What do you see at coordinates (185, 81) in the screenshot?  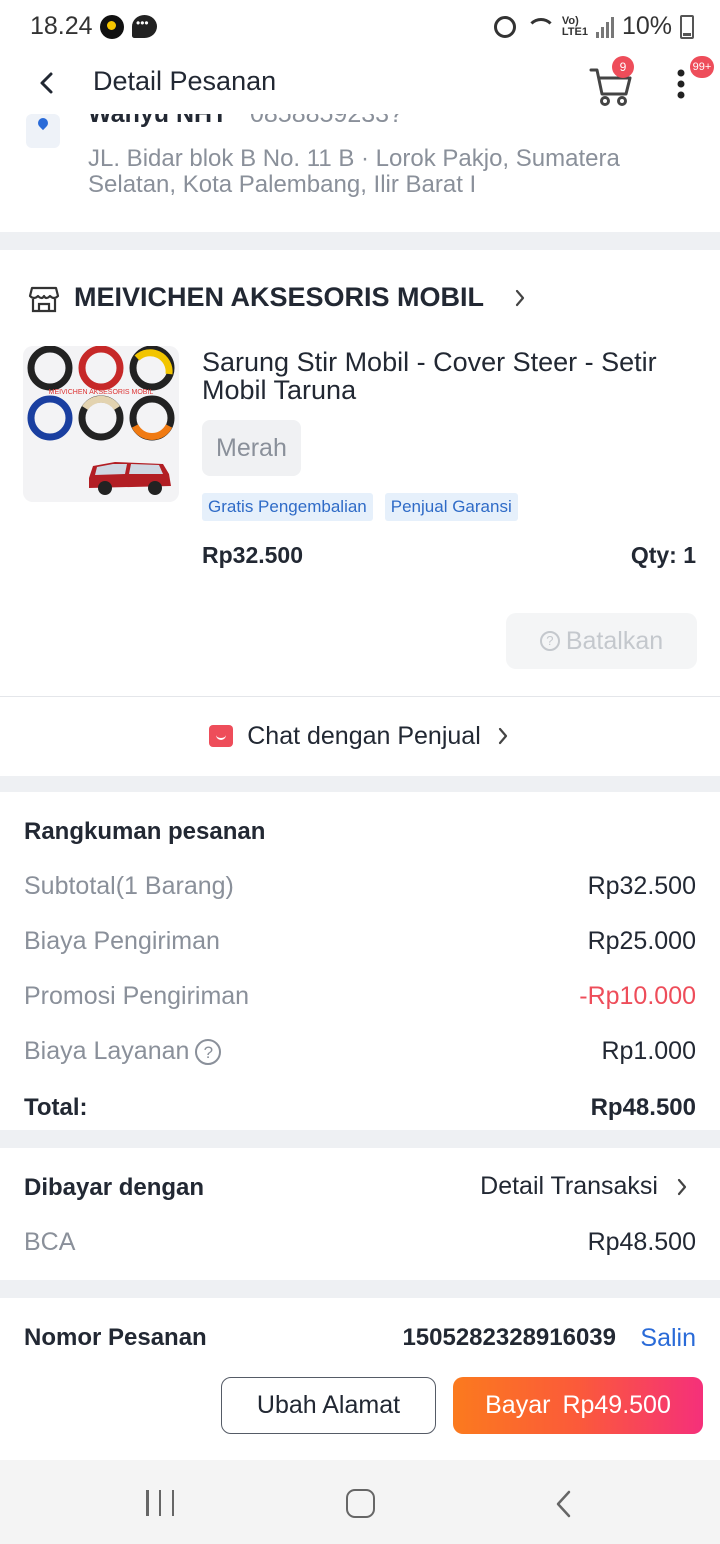 I see `page-title: Detail Pesanan` at bounding box center [185, 81].